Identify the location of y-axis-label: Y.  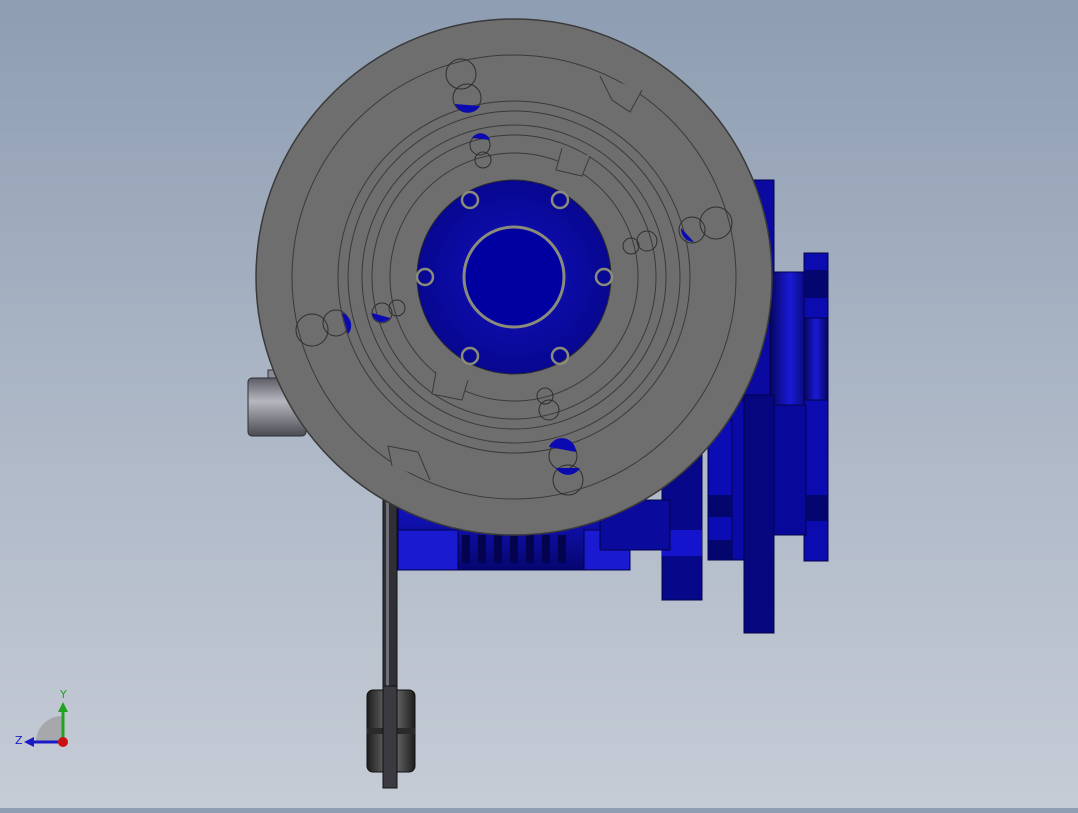
(63, 694).